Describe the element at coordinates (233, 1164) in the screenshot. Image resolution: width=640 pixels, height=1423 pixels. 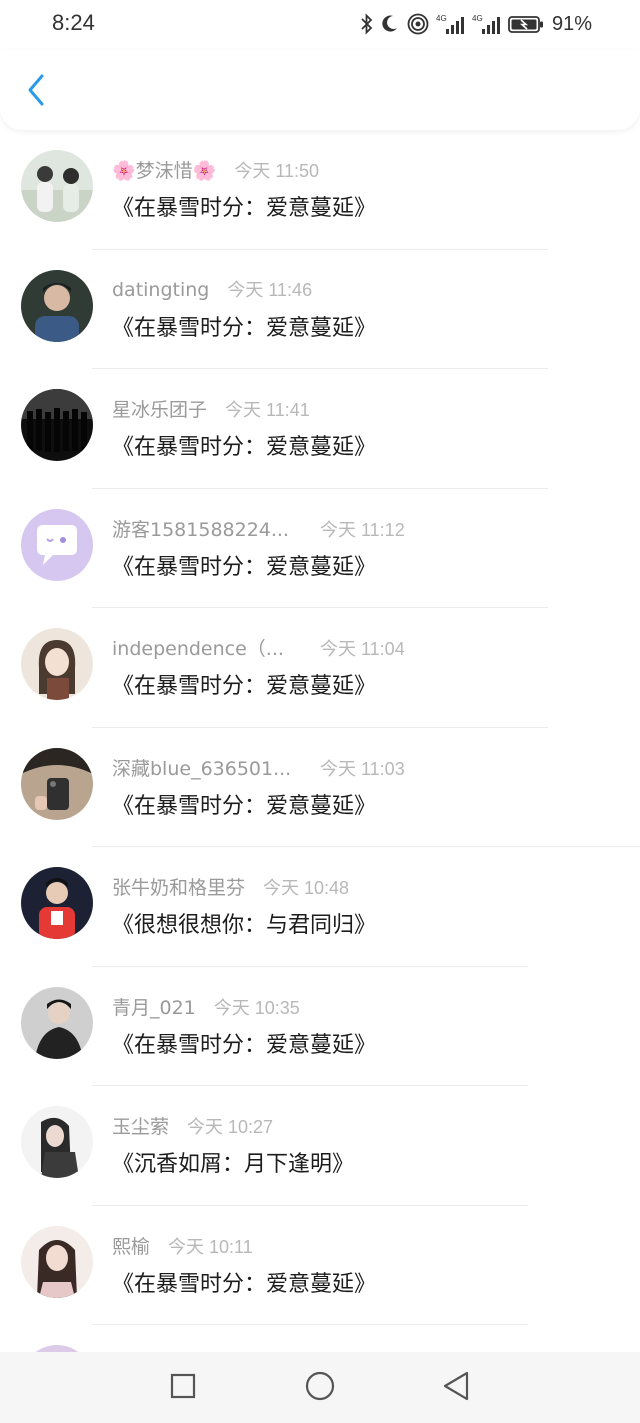
I see `item-book-title: 《沉香如屑：月下逢明》` at that location.